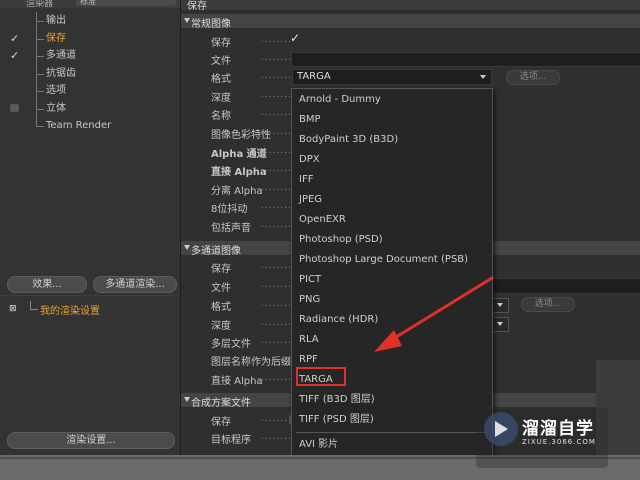 Image resolution: width=640 pixels, height=480 pixels. I want to click on checkbox, so click(14, 107).